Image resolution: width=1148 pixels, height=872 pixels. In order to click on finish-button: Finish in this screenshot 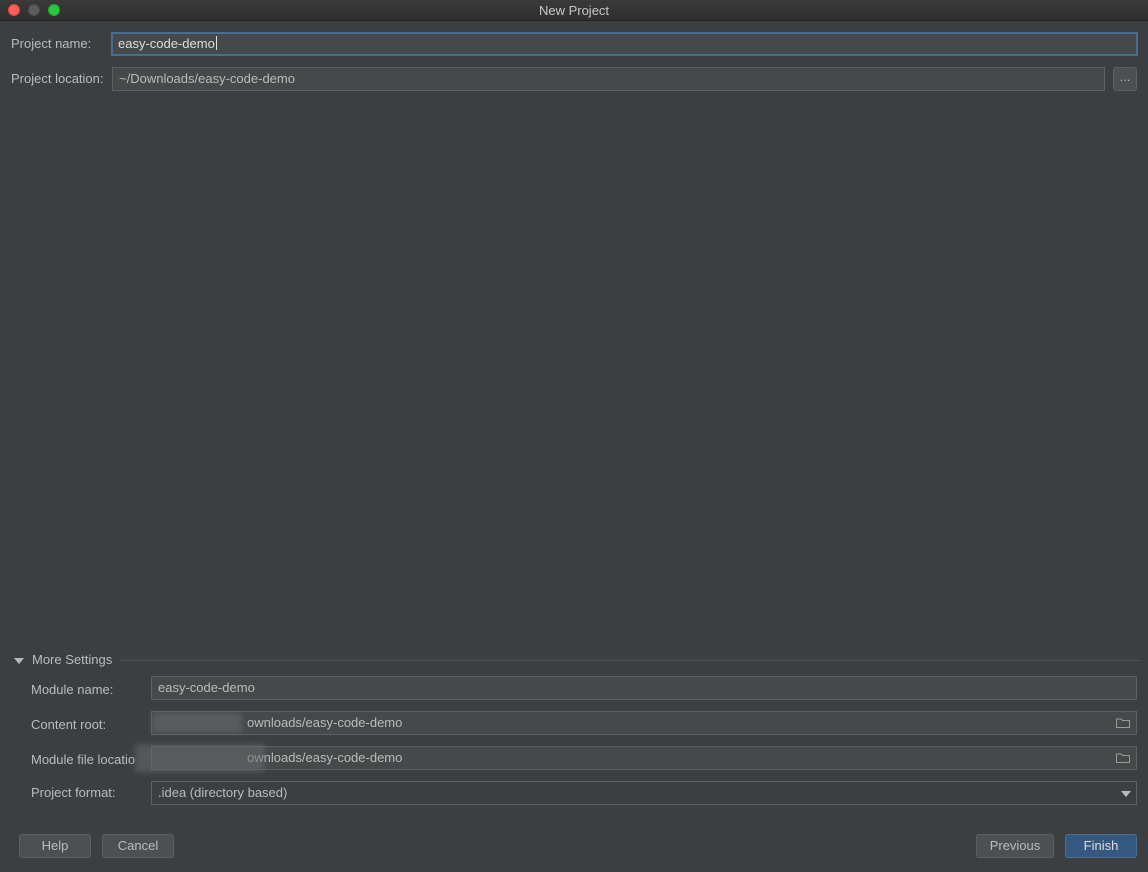, I will do `click(1101, 846)`.